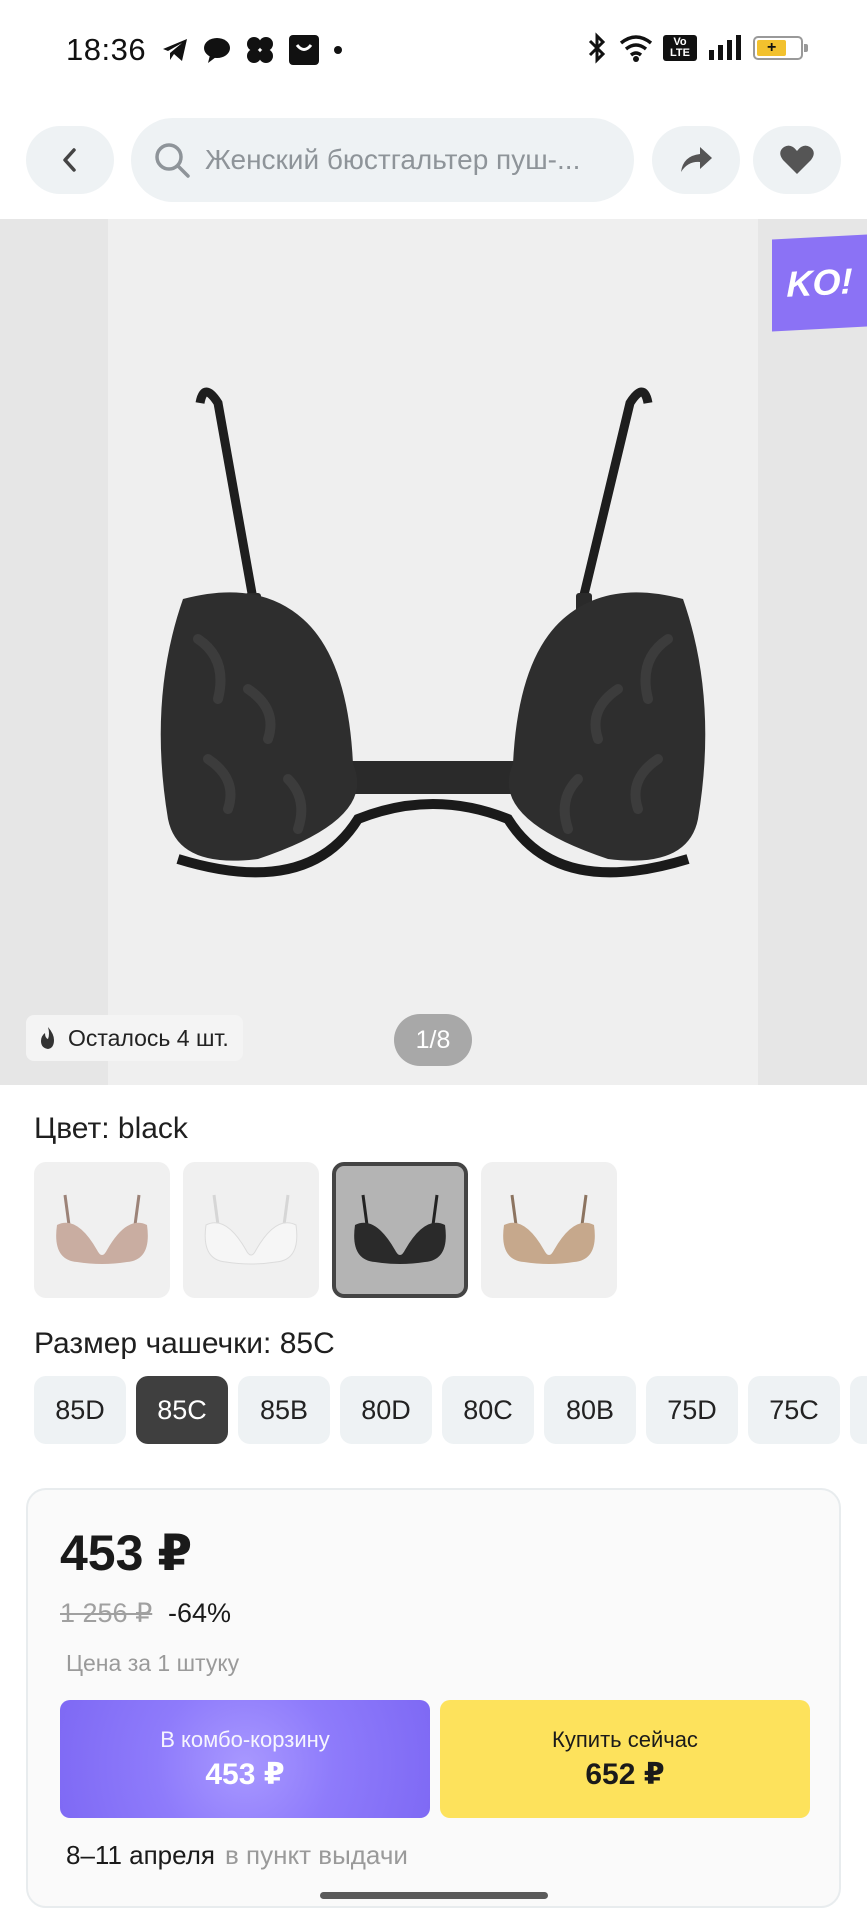  I want to click on status-bar: 18:36 Vo LTE +, so click(433, 50).